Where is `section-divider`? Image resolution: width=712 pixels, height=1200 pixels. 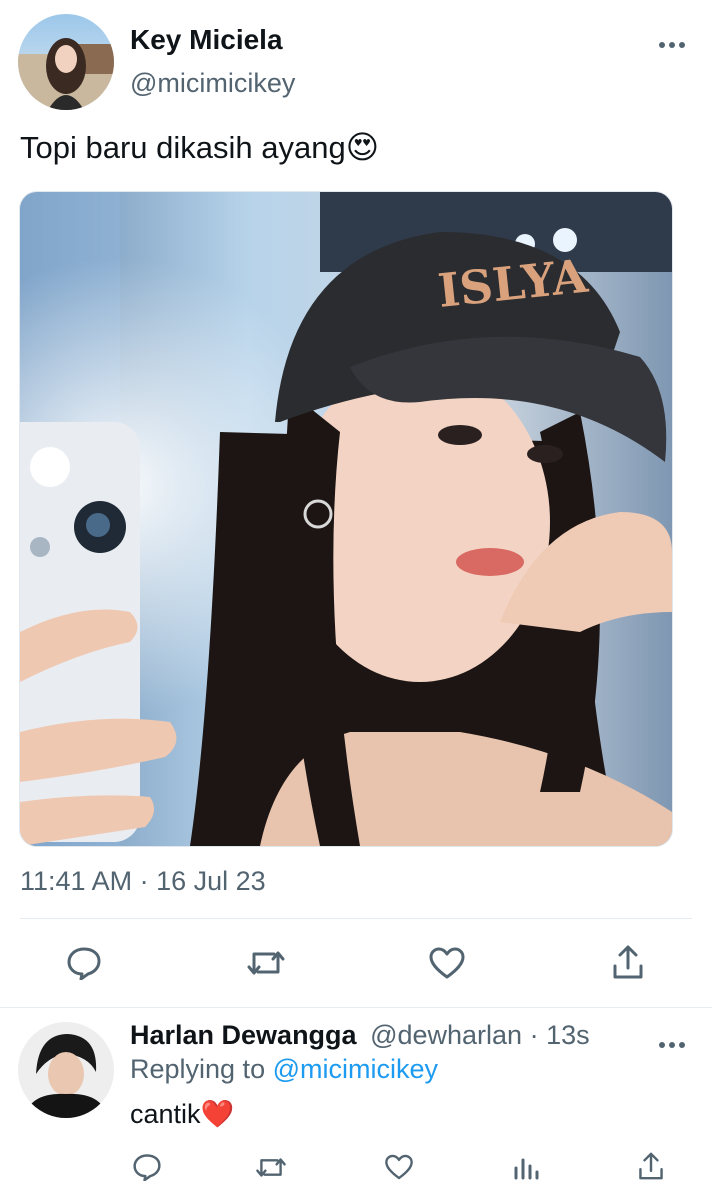
section-divider is located at coordinates (356, 1007).